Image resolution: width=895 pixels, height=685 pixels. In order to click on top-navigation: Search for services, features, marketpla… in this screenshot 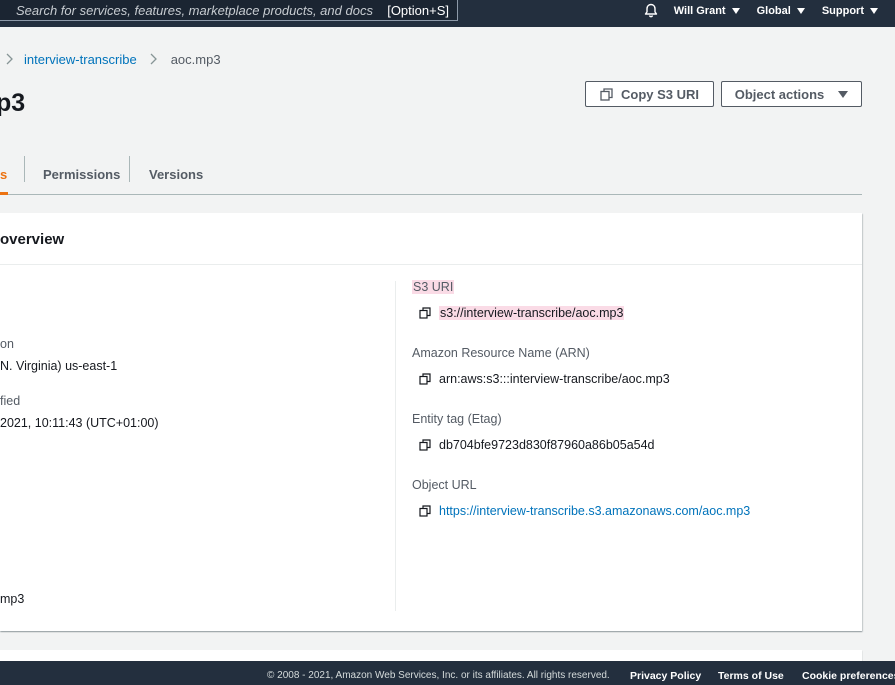, I will do `click(447, 13)`.